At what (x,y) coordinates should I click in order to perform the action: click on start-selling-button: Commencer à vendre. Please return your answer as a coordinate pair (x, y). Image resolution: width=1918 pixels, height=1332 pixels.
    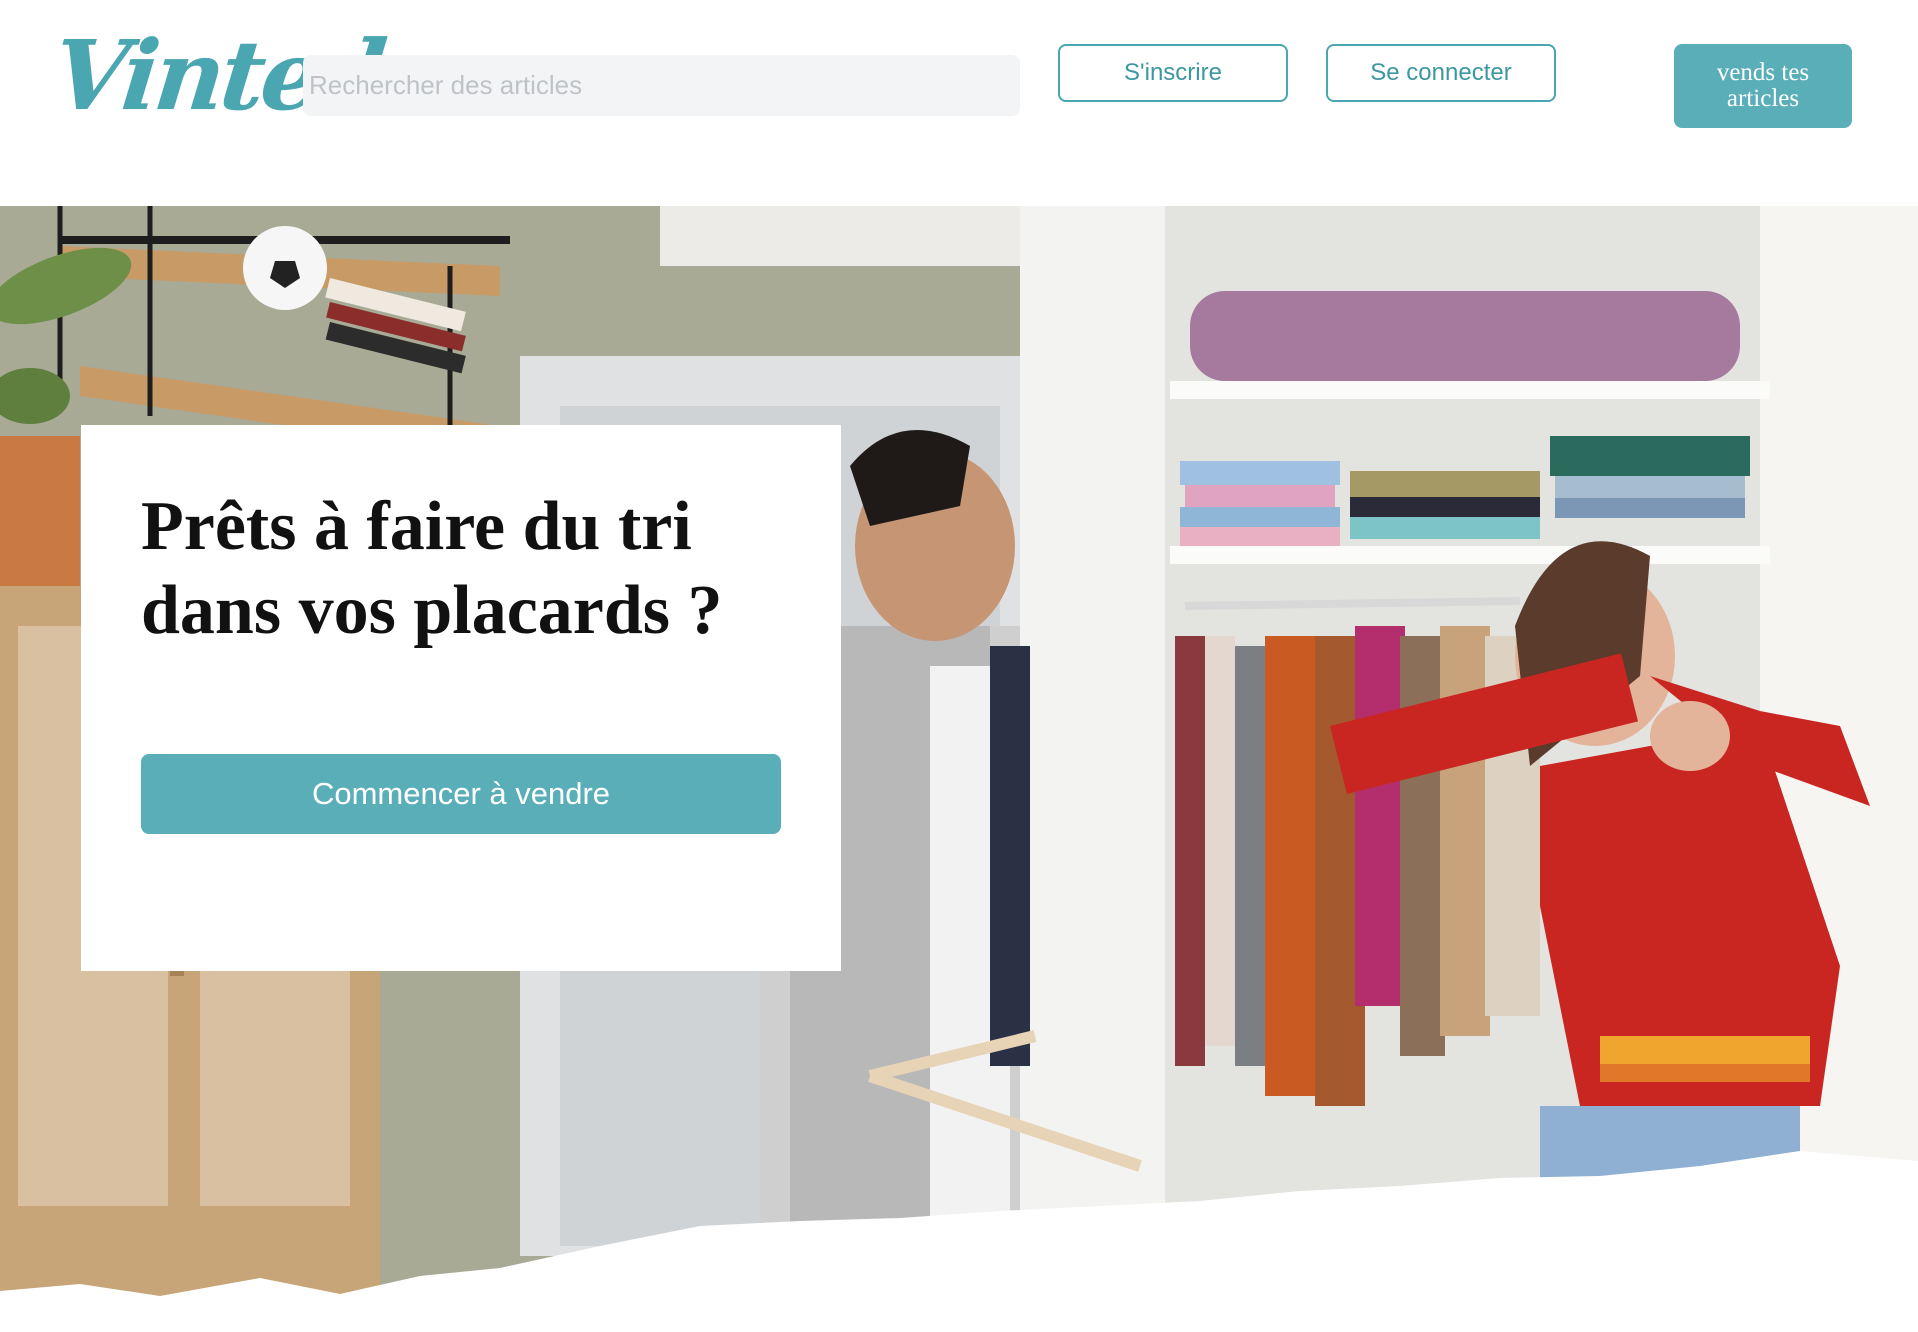
    Looking at the image, I should click on (461, 794).